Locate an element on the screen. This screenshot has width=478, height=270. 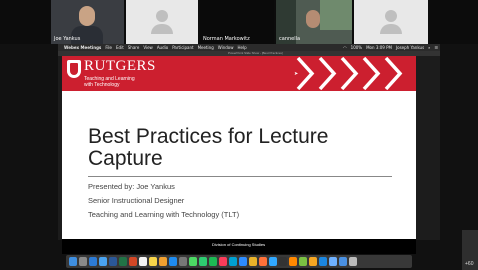
status-area: ◠ 100% Mon 3:09 PM Joseph Yankus ⌕ ☰ is located at coordinates (390, 47).